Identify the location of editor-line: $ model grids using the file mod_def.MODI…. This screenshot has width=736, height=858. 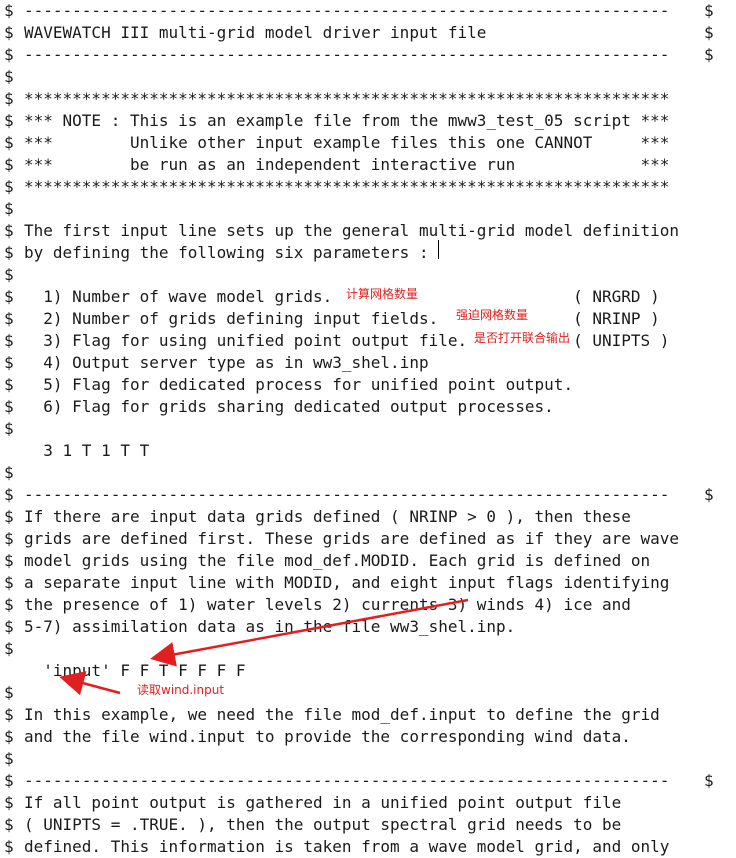
(368, 561).